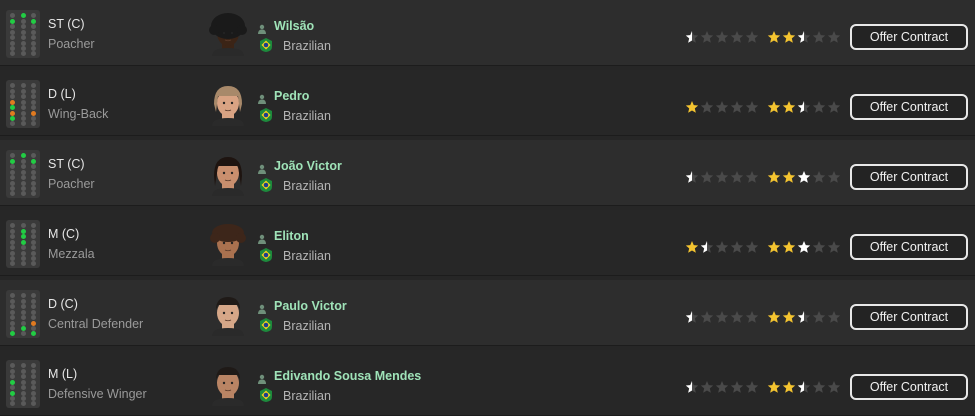 This screenshot has width=975, height=416. What do you see at coordinates (347, 376) in the screenshot?
I see `player-name-link: Edivando Sousa Mendes` at bounding box center [347, 376].